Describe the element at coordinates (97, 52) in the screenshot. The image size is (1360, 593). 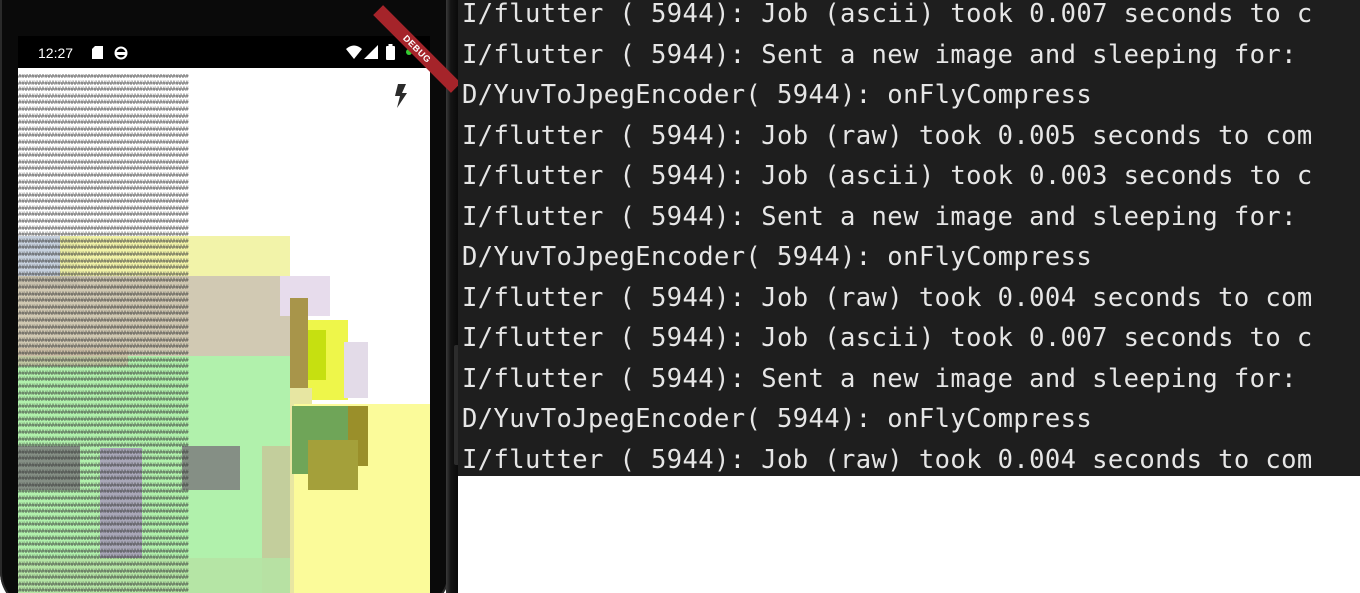
I see `sd-card-icon` at that location.